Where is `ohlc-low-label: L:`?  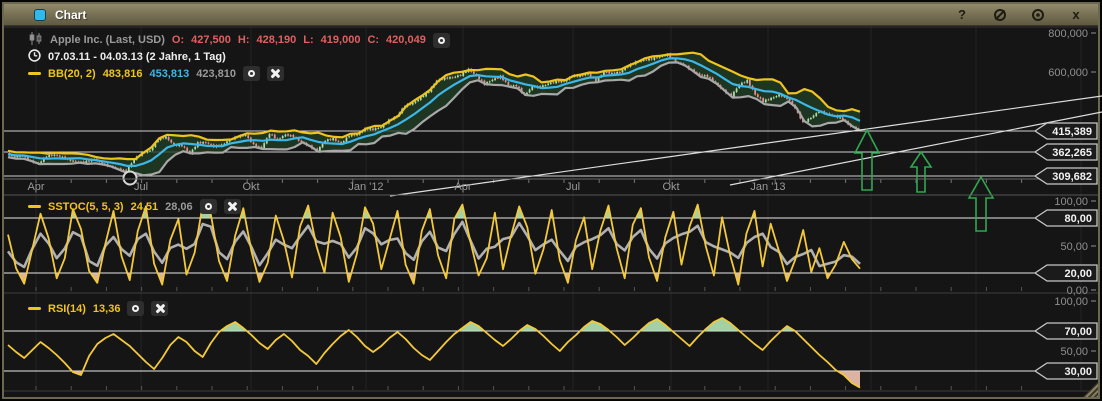 ohlc-low-label: L: is located at coordinates (308, 40).